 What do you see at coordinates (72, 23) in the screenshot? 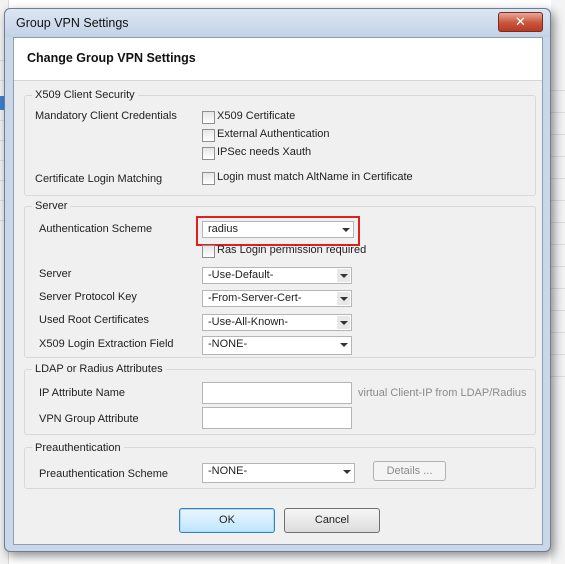
I see `dialog-title: Group VPN Settings` at bounding box center [72, 23].